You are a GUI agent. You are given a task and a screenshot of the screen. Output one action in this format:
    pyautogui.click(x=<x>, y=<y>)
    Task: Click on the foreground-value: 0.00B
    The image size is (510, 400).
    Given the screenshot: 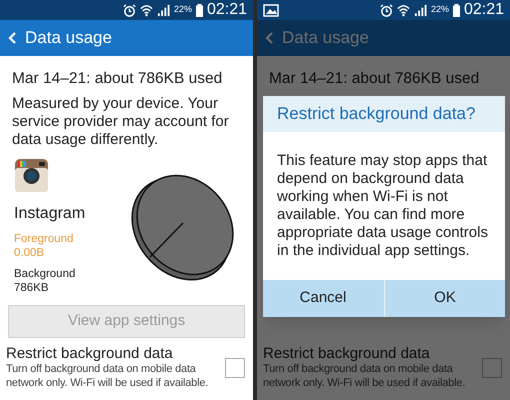 What is the action you would take?
    pyautogui.click(x=30, y=253)
    